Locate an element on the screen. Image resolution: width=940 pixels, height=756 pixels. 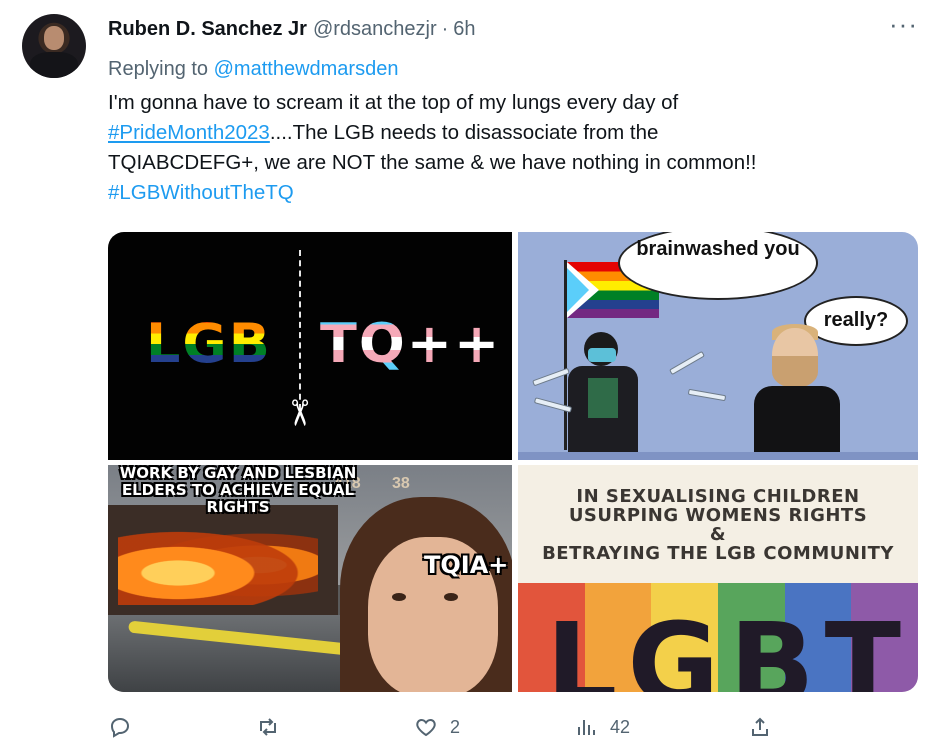
share-button is located at coordinates (766, 727).